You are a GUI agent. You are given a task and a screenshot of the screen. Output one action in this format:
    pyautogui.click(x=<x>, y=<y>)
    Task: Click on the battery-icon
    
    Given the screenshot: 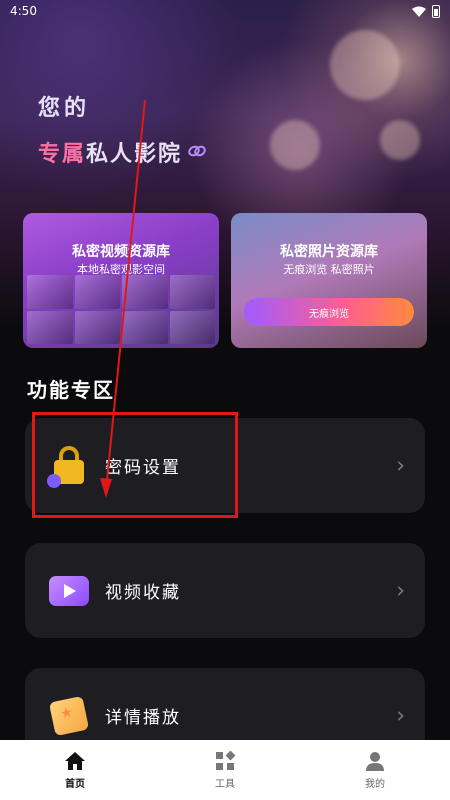 What is the action you would take?
    pyautogui.click(x=436, y=11)
    